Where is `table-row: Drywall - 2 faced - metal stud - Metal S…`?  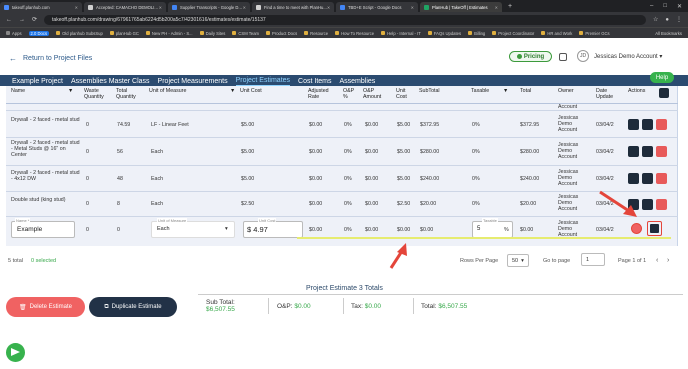 table-row: Drywall - 2 faced - metal stud - Metal S… is located at coordinates (342, 152).